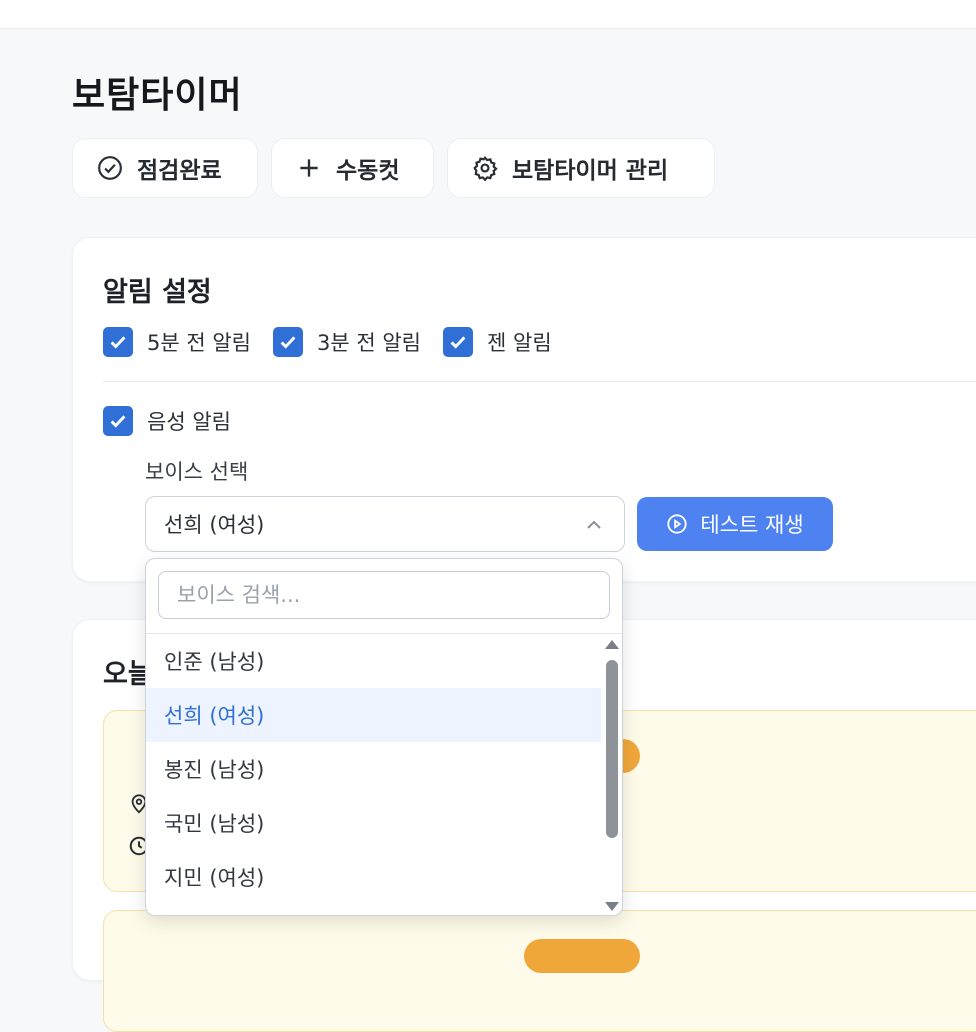  What do you see at coordinates (612, 644) in the screenshot?
I see `scroll-up-arrow-icon` at bounding box center [612, 644].